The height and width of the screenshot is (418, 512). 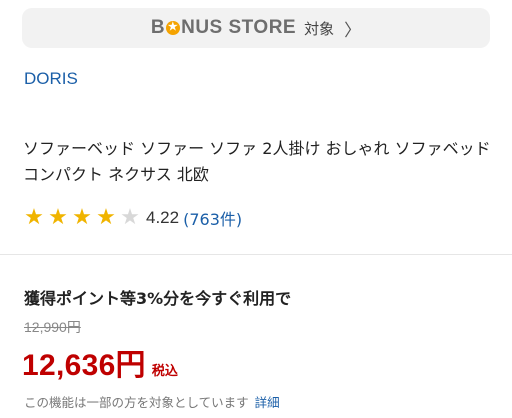 What do you see at coordinates (212, 218) in the screenshot?
I see `review-count-link: (763件)` at bounding box center [212, 218].